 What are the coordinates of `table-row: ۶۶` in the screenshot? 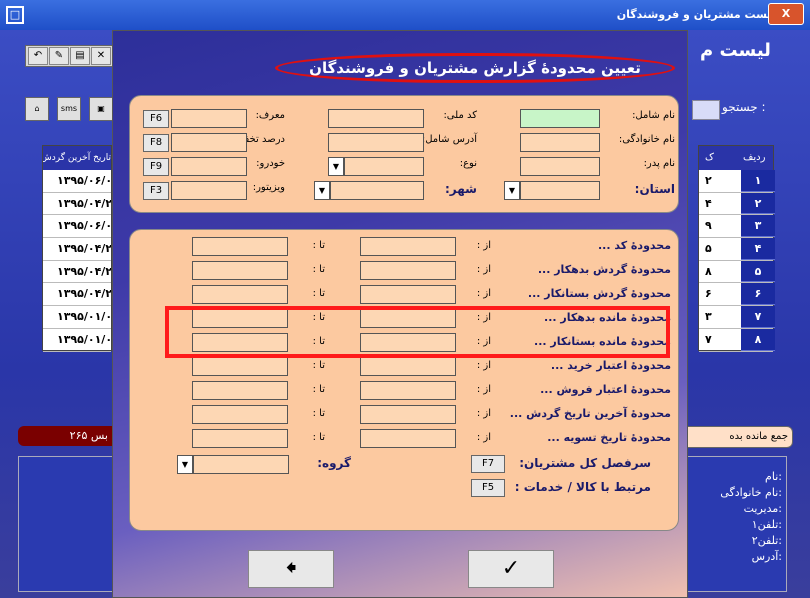 It's located at (737, 295).